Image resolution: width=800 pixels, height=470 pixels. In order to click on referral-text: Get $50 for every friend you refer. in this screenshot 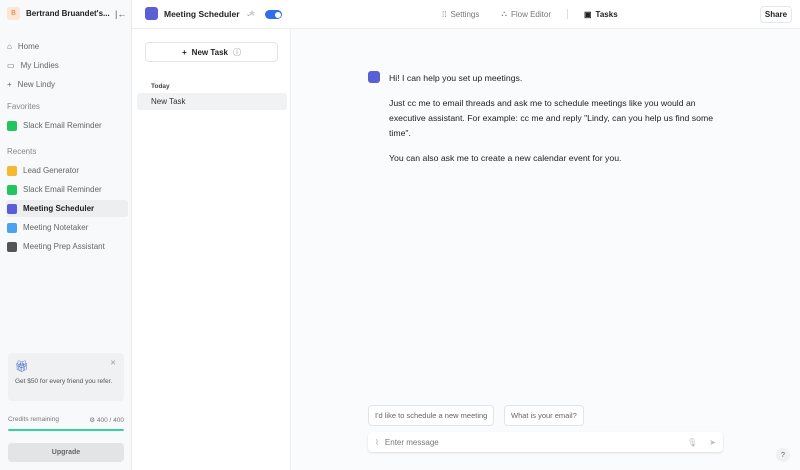, I will do `click(64, 381)`.